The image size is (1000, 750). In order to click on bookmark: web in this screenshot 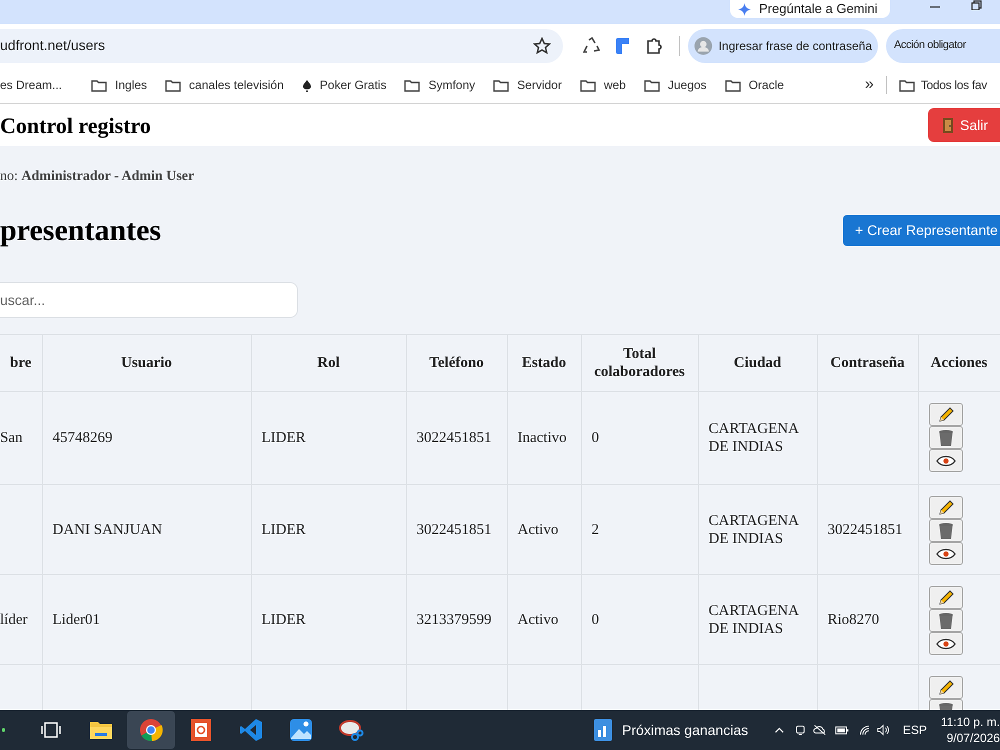, I will do `click(602, 85)`.